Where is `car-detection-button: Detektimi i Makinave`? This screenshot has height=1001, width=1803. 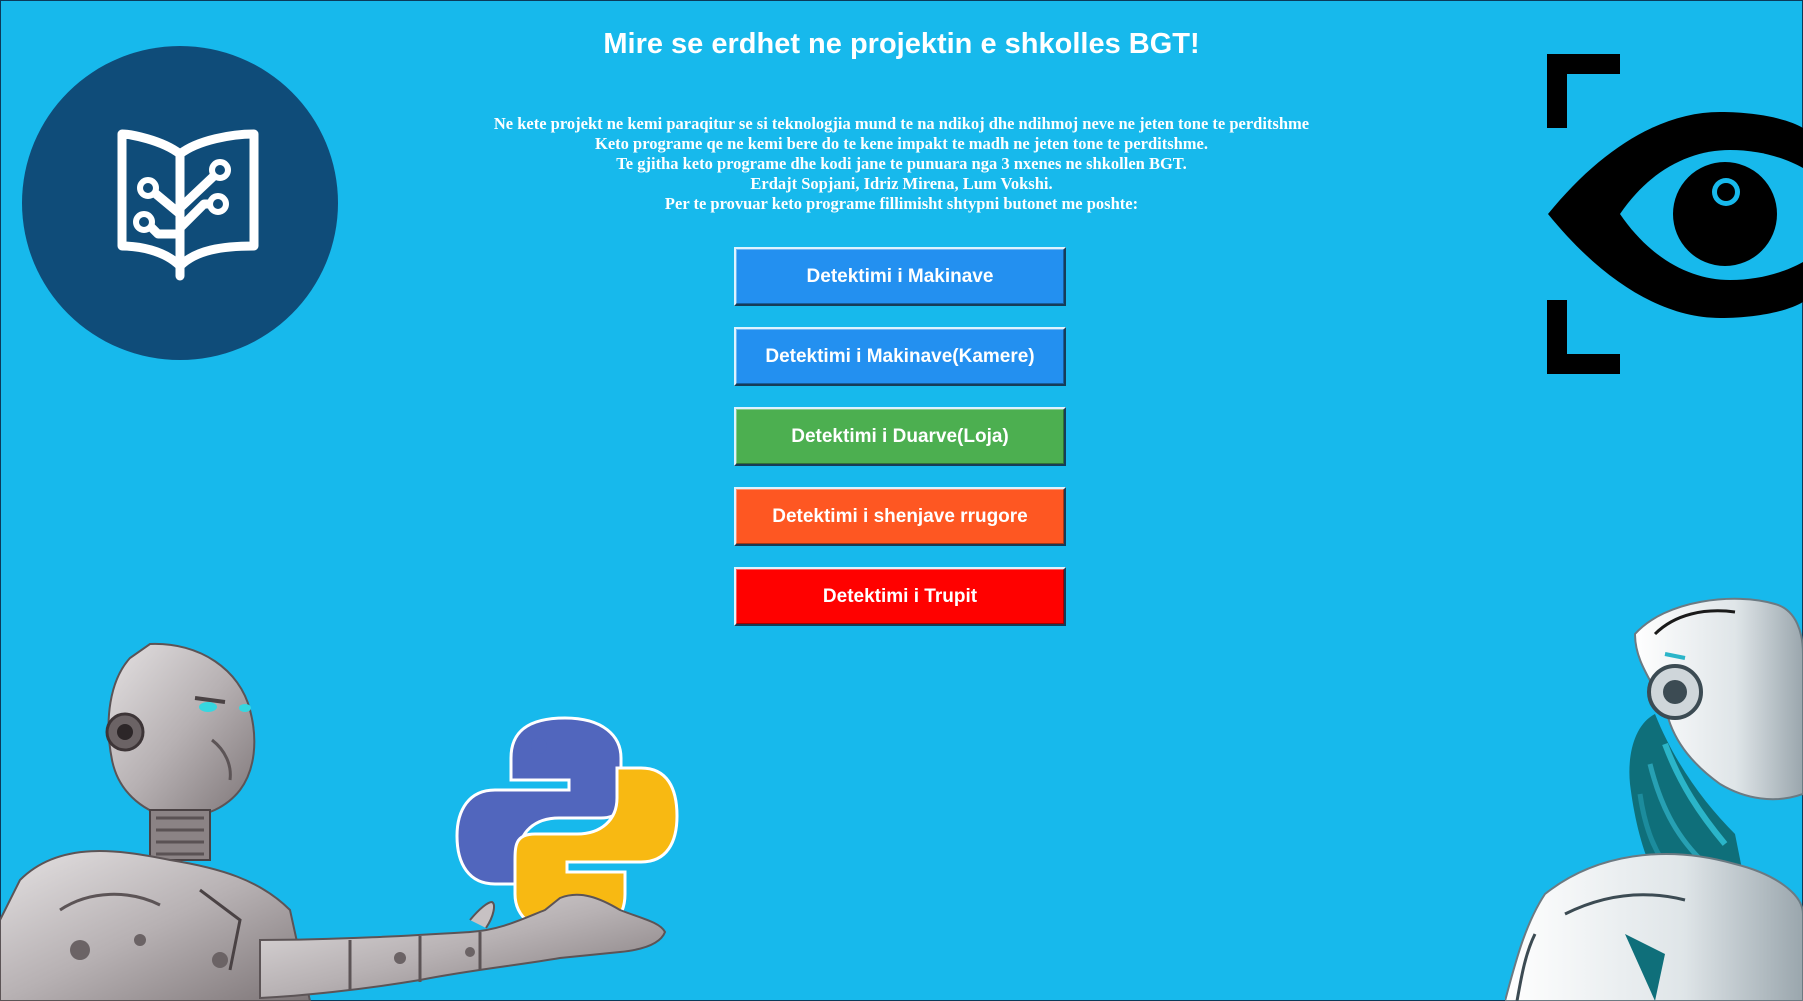
car-detection-button: Detektimi i Makinave is located at coordinates (900, 276).